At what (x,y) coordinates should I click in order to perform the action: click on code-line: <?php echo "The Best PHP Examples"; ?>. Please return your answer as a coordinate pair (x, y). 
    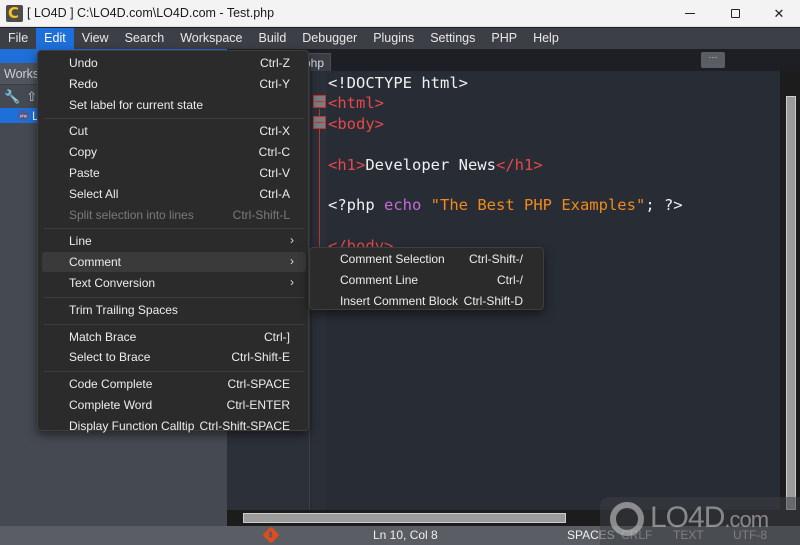
    Looking at the image, I should click on (505, 205).